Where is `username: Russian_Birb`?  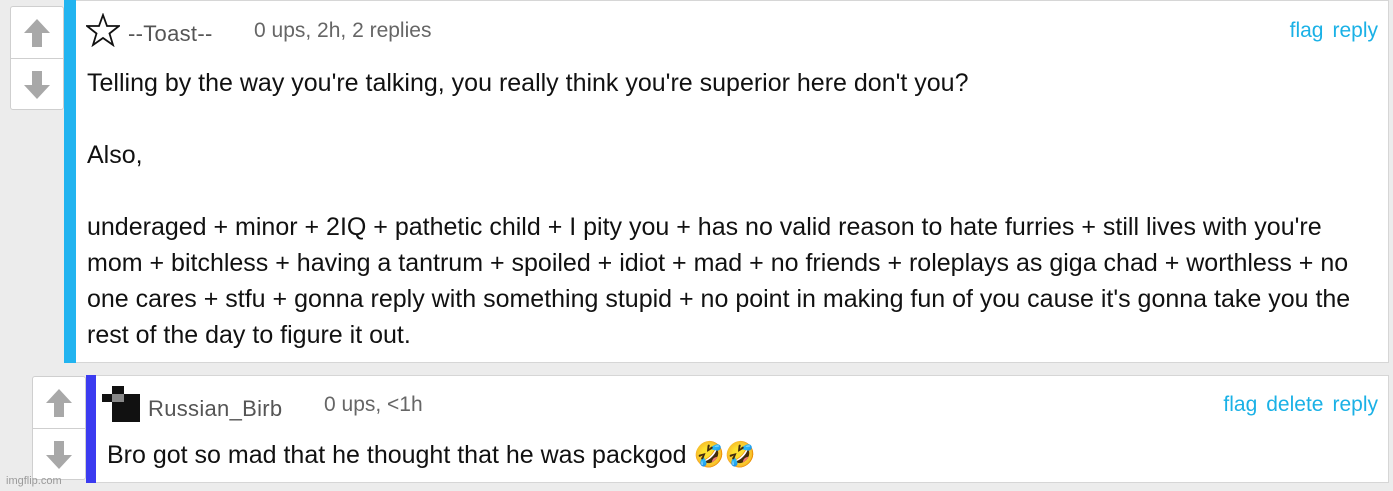
username: Russian_Birb is located at coordinates (215, 409).